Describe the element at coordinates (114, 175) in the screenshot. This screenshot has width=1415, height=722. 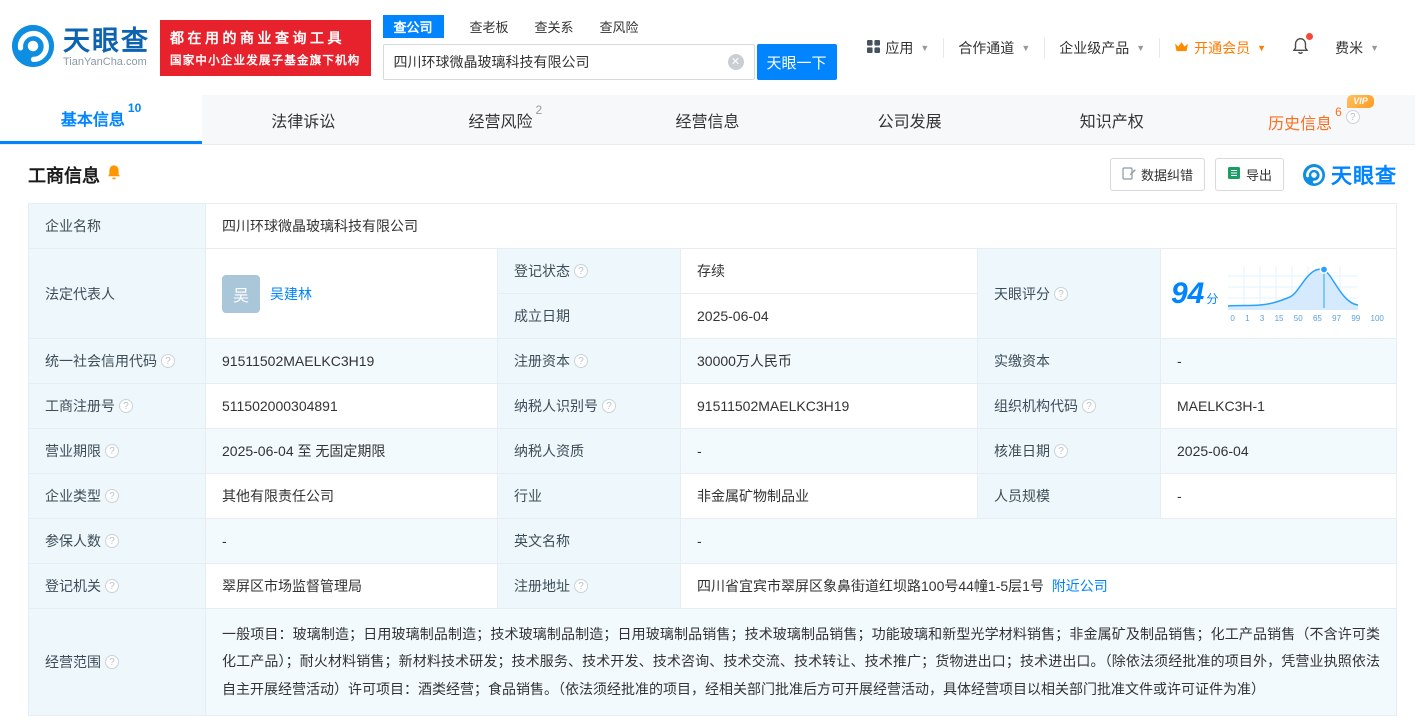
I see `subscribe-bell-icon` at that location.